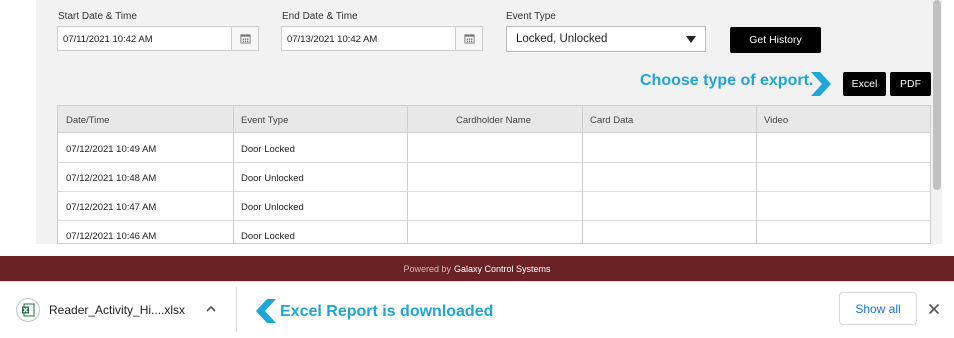 The image size is (954, 338). What do you see at coordinates (97, 16) in the screenshot?
I see `start-date-label: Start Date & Time` at bounding box center [97, 16].